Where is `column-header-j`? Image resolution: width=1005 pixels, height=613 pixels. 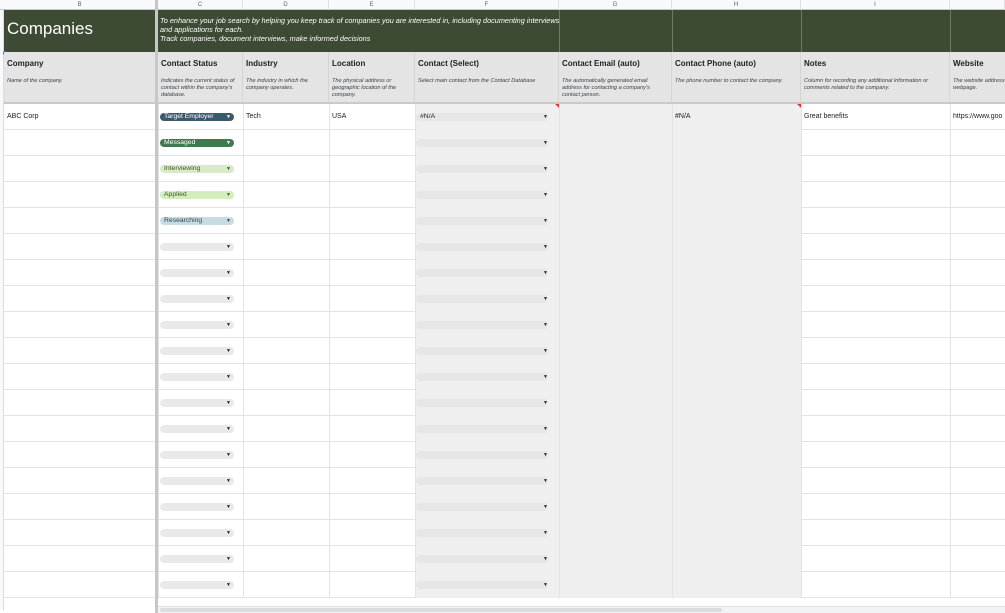 column-header-j is located at coordinates (977, 5).